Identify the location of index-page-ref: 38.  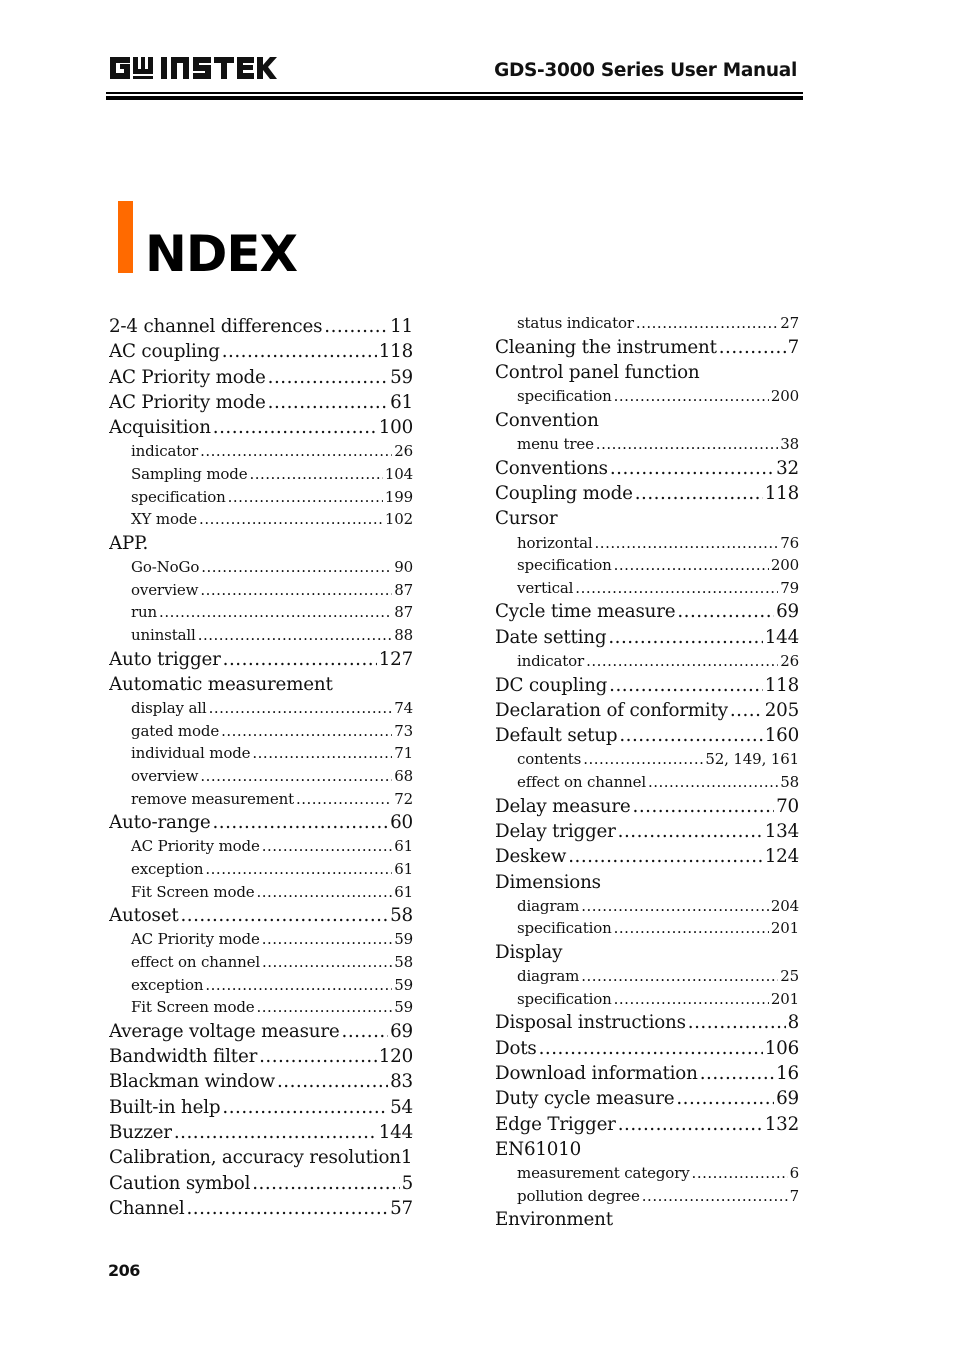
(789, 444).